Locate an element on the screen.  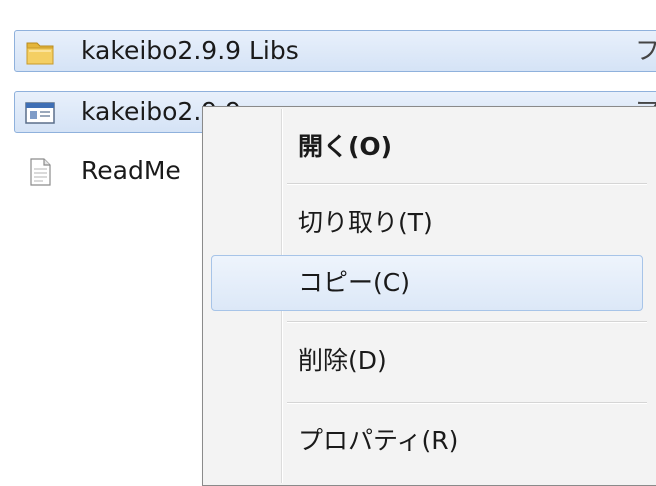
menu-item-label: 開く(O) is located at coordinates (345, 146).